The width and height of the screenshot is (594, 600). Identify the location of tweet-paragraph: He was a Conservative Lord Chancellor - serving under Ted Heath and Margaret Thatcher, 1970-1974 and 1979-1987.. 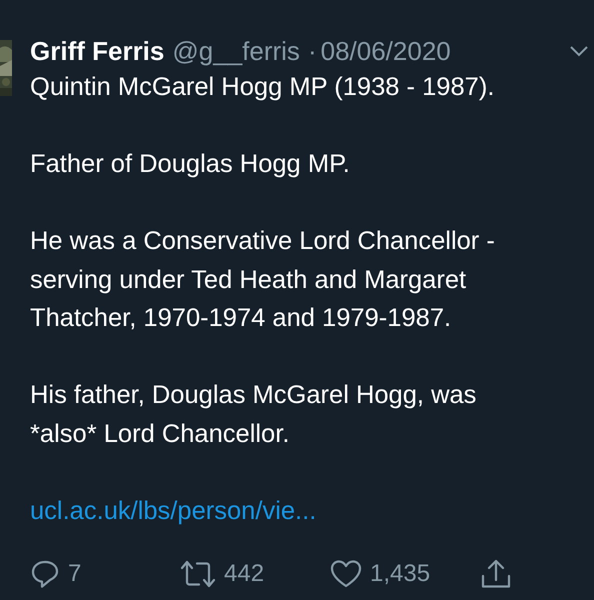
(263, 280).